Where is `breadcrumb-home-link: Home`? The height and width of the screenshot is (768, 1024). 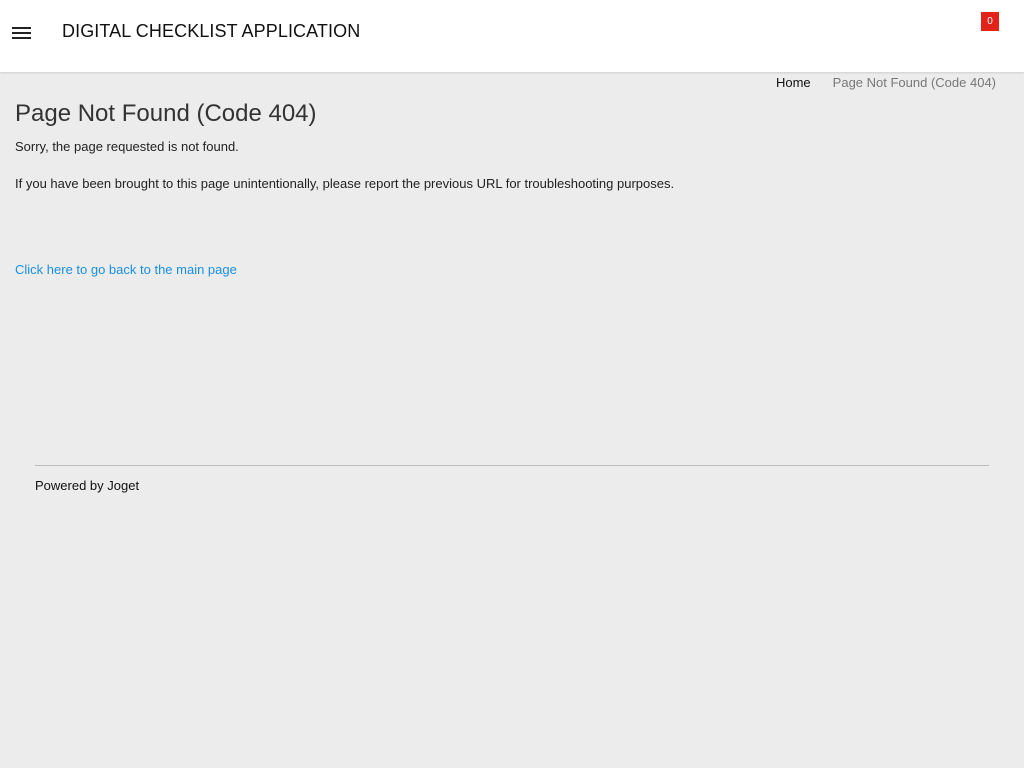
breadcrumb-home-link: Home is located at coordinates (793, 82).